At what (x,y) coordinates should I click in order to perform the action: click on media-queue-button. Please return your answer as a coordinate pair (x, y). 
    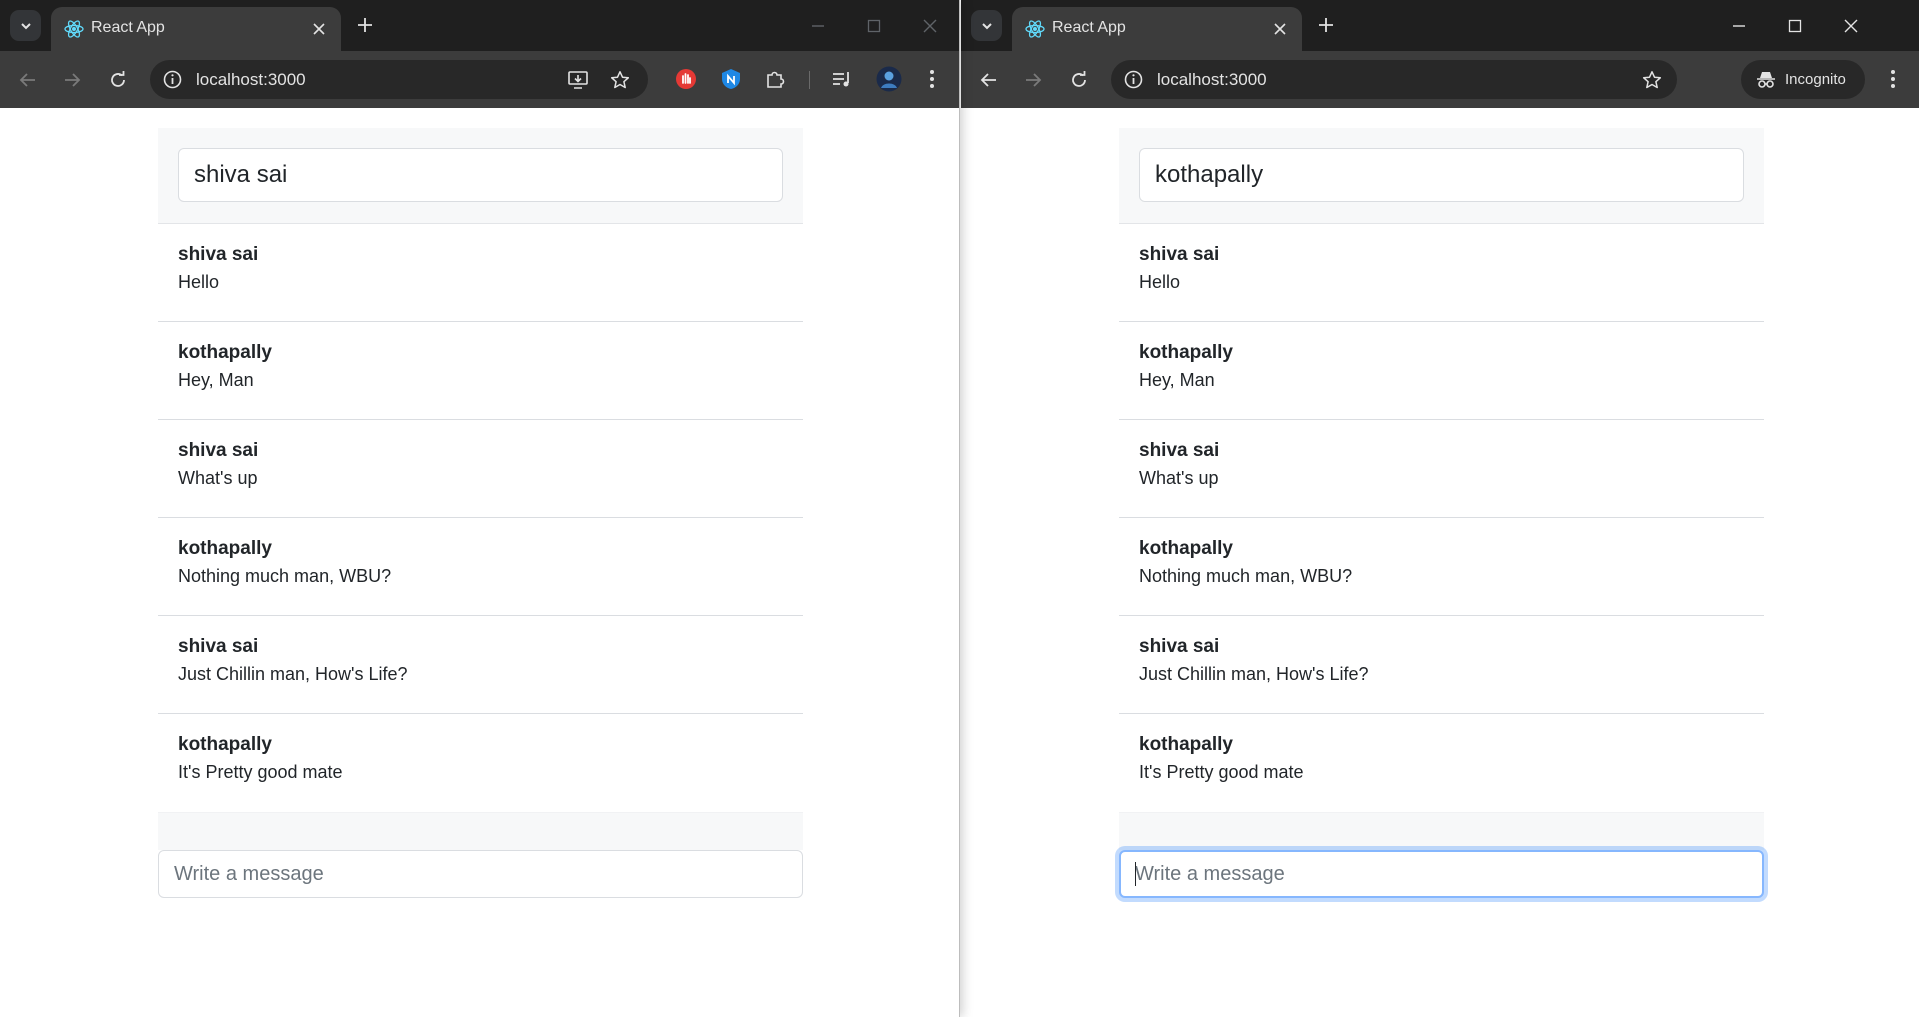
    Looking at the image, I should click on (842, 79).